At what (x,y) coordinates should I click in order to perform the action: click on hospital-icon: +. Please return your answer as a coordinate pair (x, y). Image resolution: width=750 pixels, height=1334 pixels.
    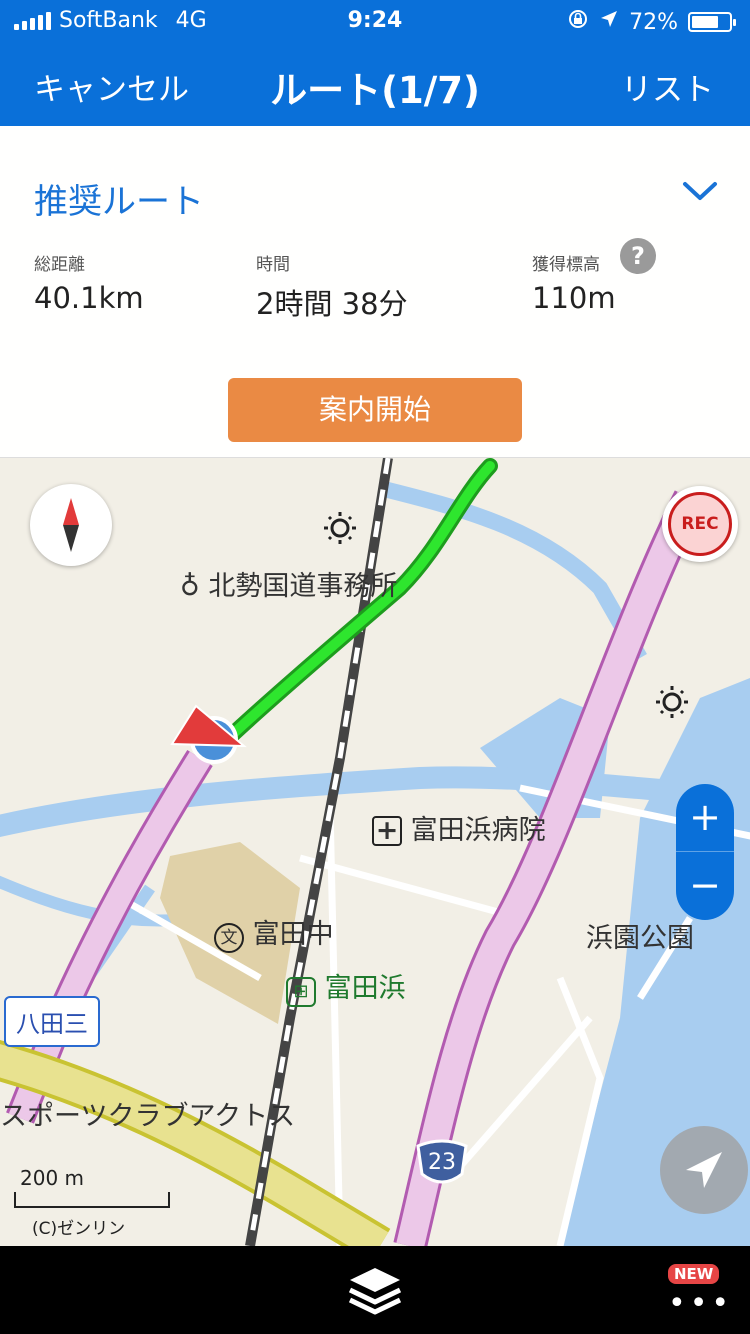
    Looking at the image, I should click on (387, 831).